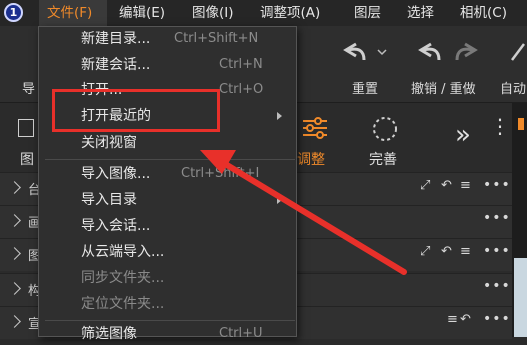 The height and width of the screenshot is (345, 527). What do you see at coordinates (520, 297) in the screenshot?
I see `image-thumbnail` at bounding box center [520, 297].